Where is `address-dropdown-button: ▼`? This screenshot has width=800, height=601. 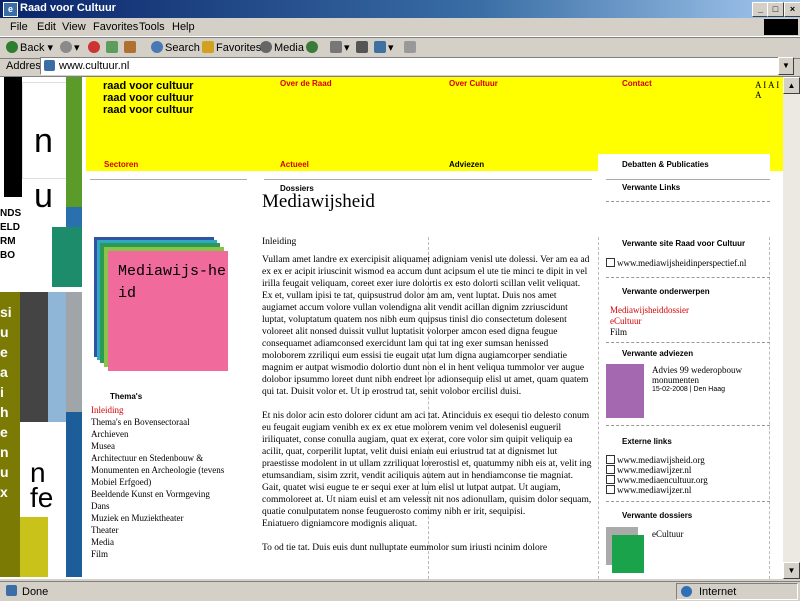 address-dropdown-button: ▼ is located at coordinates (786, 66).